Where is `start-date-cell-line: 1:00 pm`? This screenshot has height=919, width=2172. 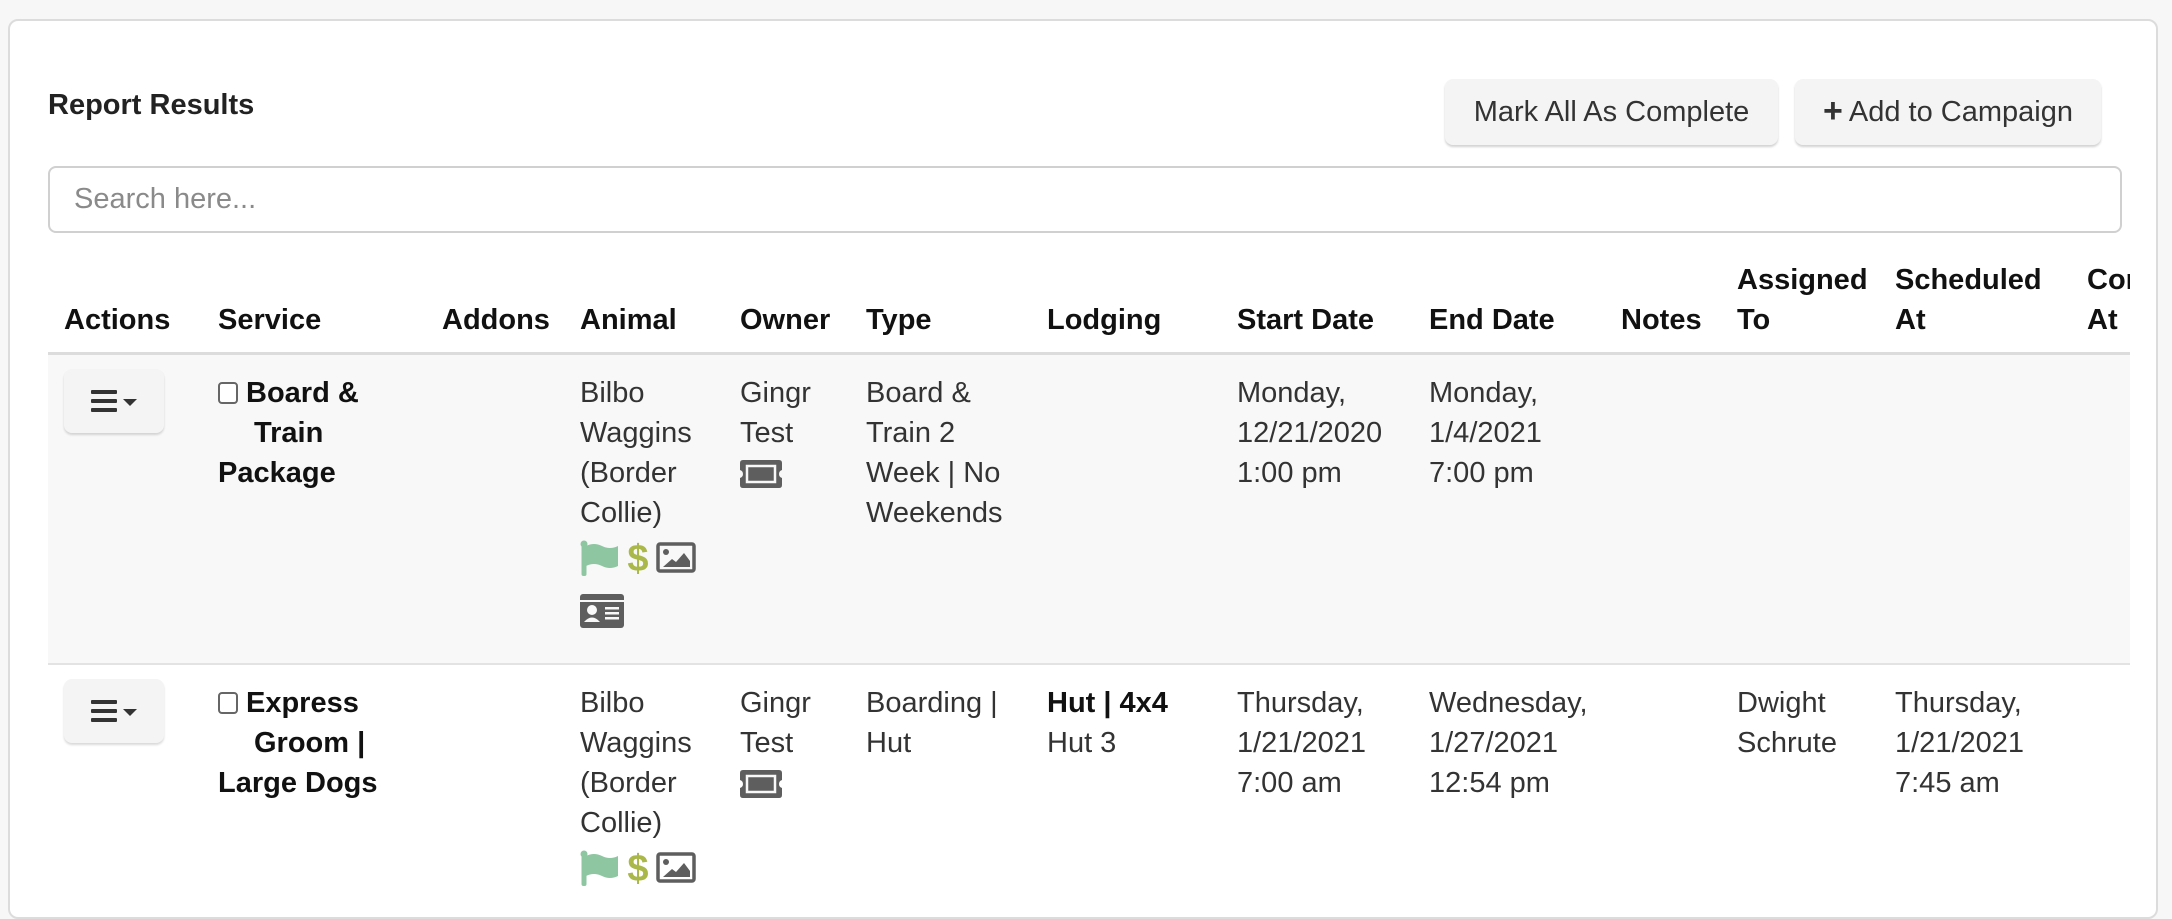 start-date-cell-line: 1:00 pm is located at coordinates (1289, 472).